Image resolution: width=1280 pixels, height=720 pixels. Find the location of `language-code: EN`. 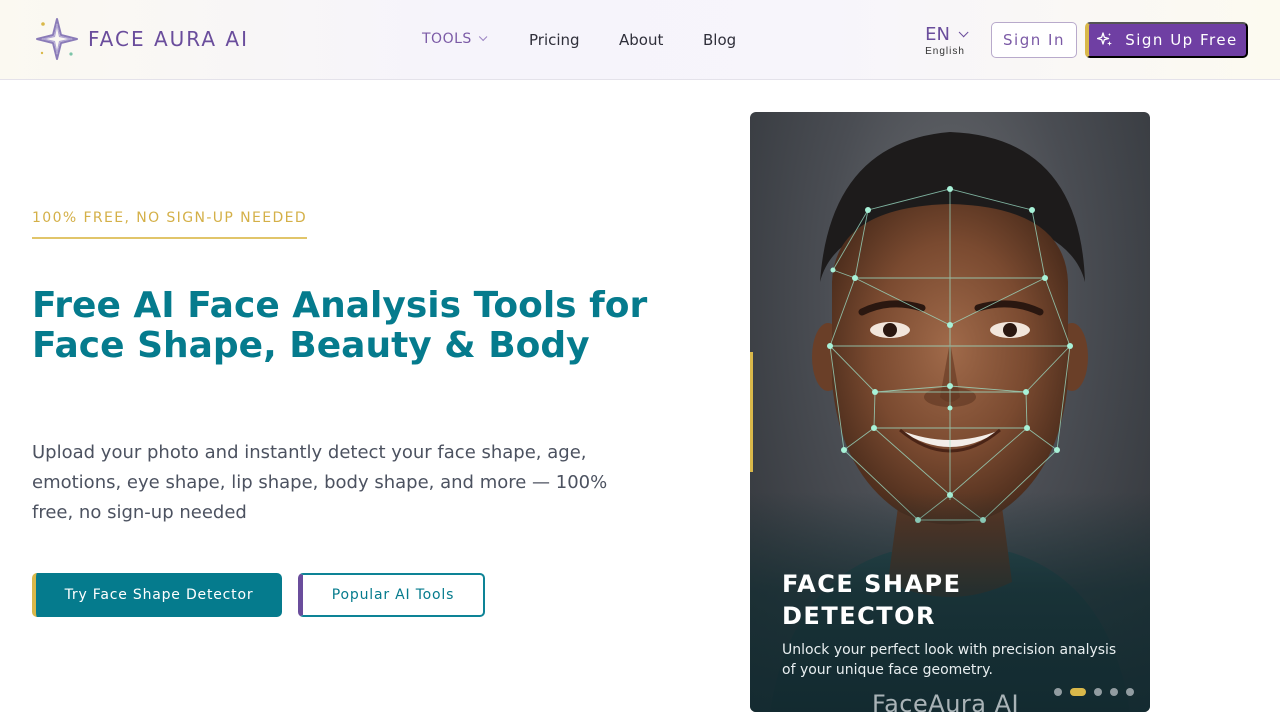

language-code: EN is located at coordinates (937, 34).